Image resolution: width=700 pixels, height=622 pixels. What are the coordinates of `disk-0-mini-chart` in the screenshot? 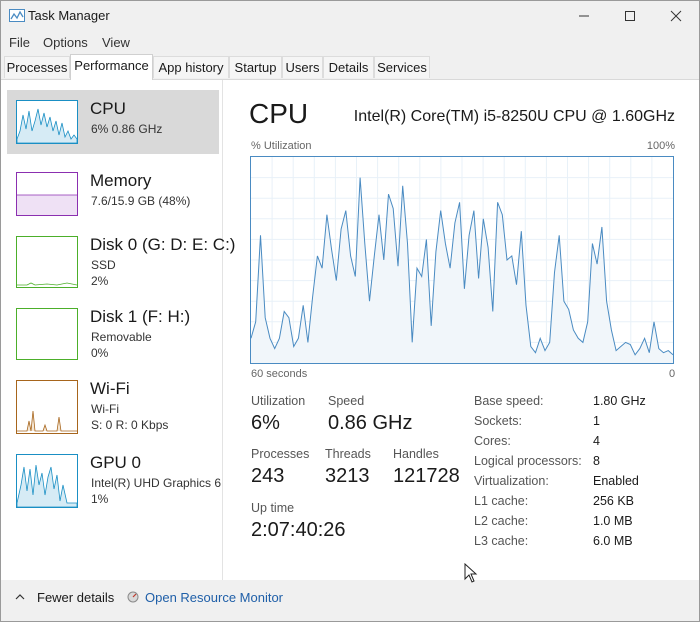 It's located at (47, 284).